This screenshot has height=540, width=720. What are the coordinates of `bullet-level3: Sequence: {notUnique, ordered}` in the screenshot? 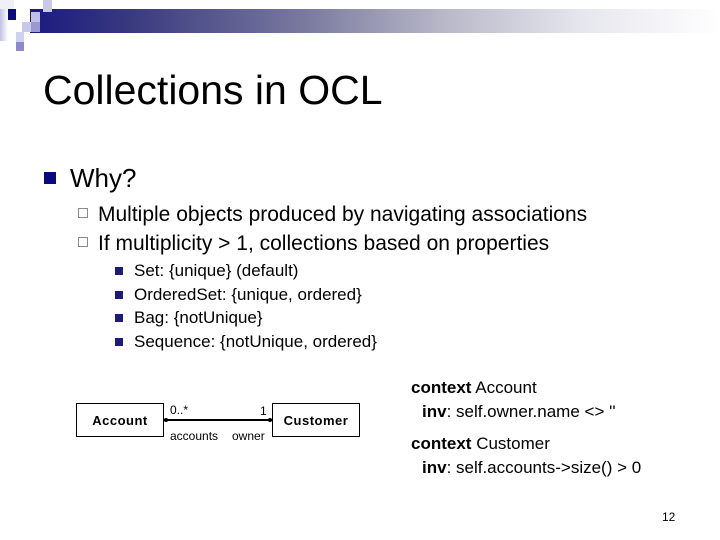 It's located at (246, 342).